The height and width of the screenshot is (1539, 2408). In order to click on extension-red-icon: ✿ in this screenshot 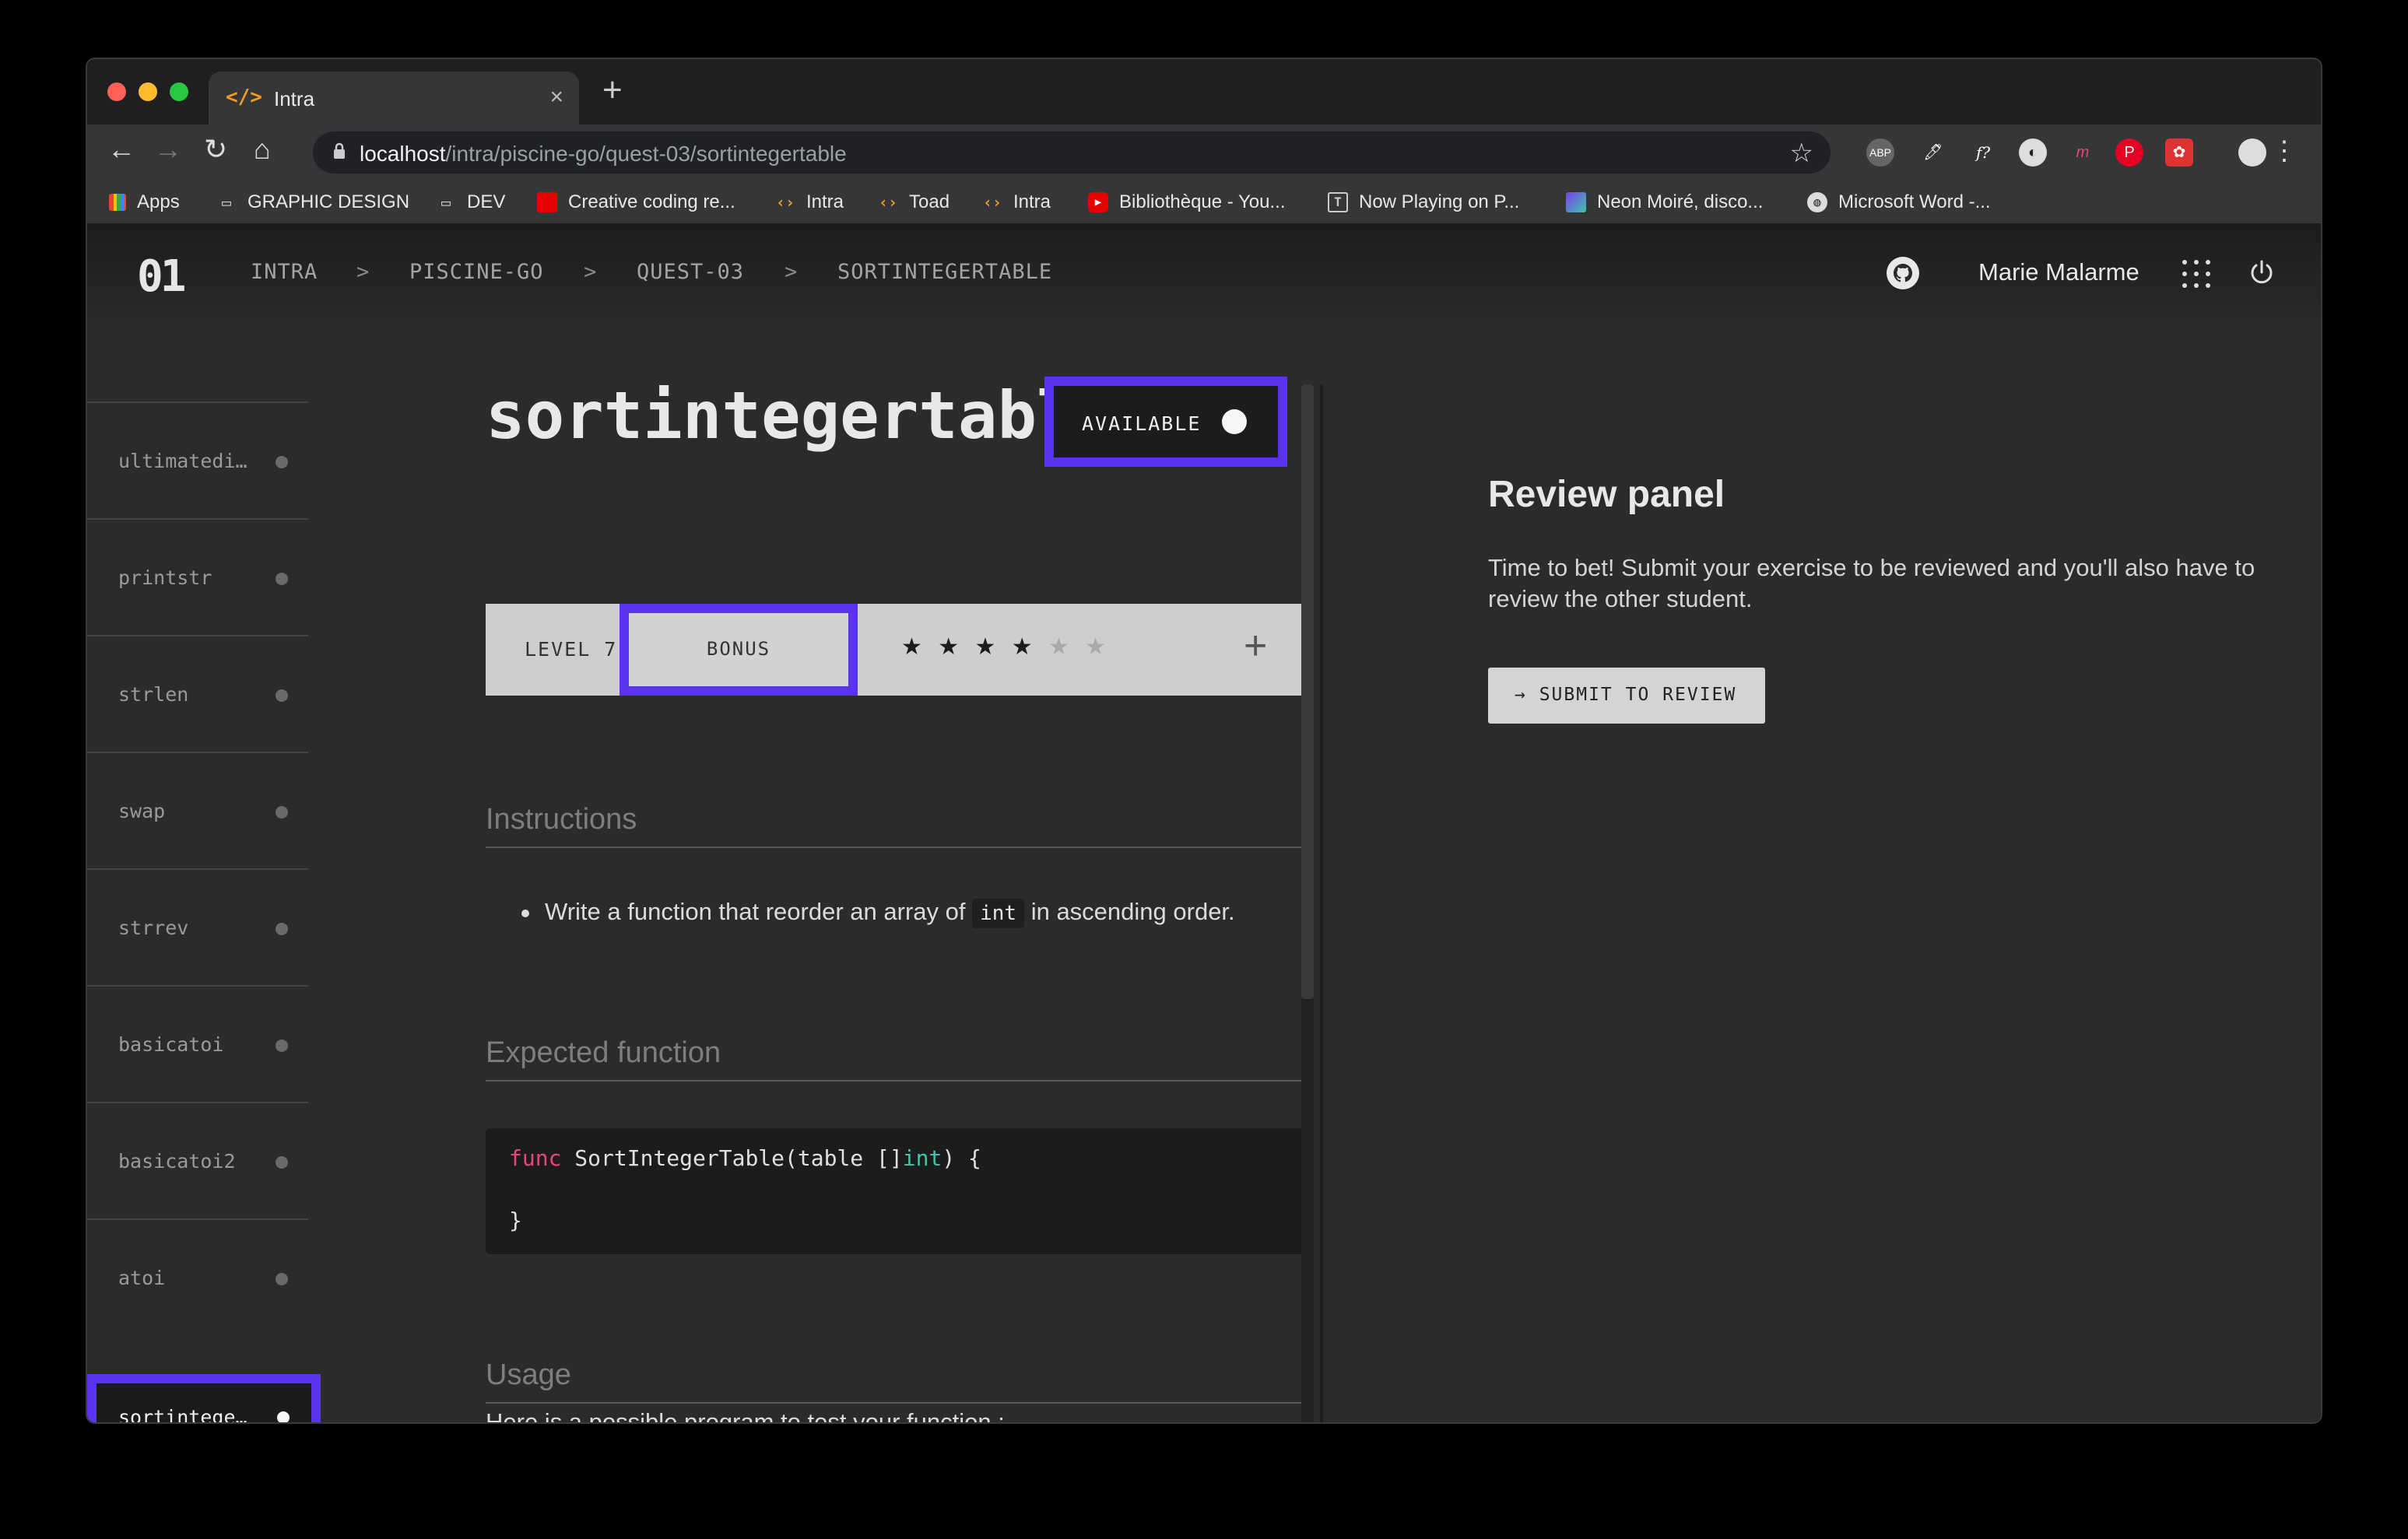, I will do `click(2179, 152)`.